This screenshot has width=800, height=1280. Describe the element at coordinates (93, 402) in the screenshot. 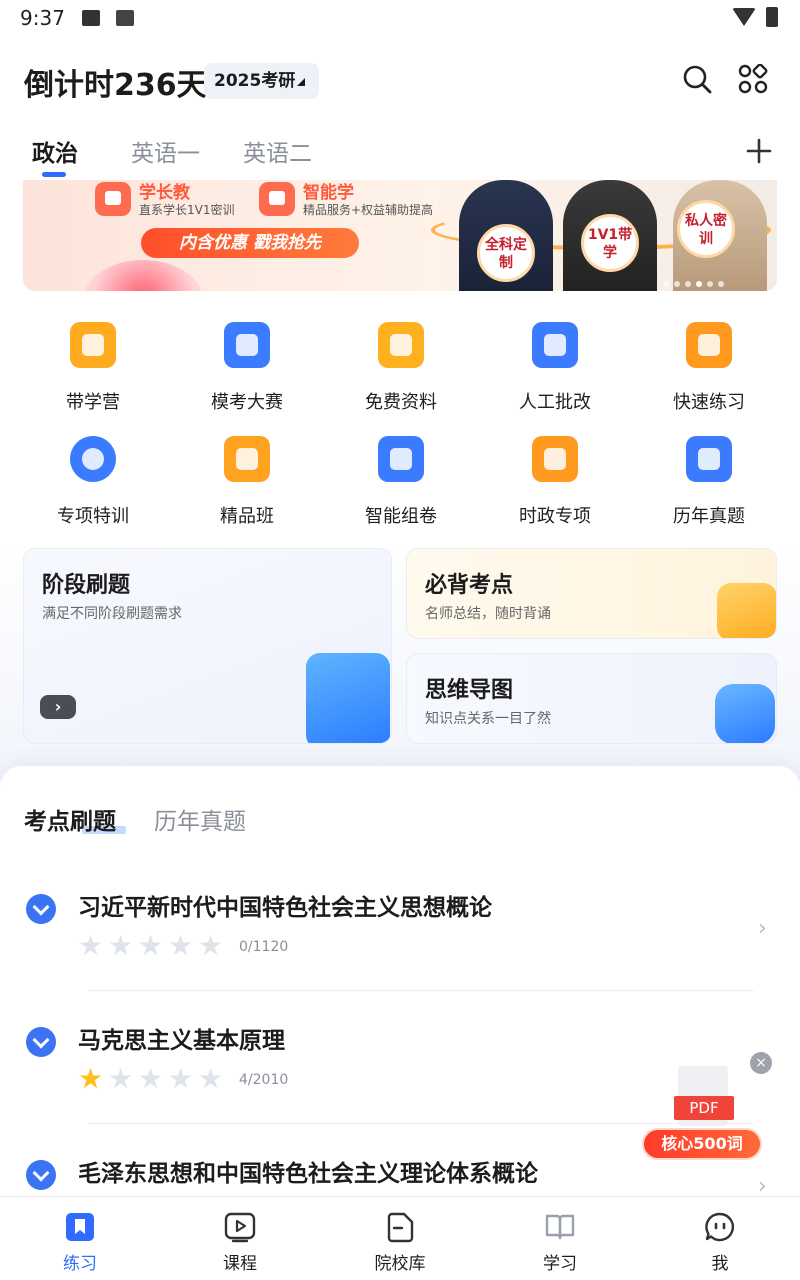

I see `grid-item-label: 带学营` at that location.